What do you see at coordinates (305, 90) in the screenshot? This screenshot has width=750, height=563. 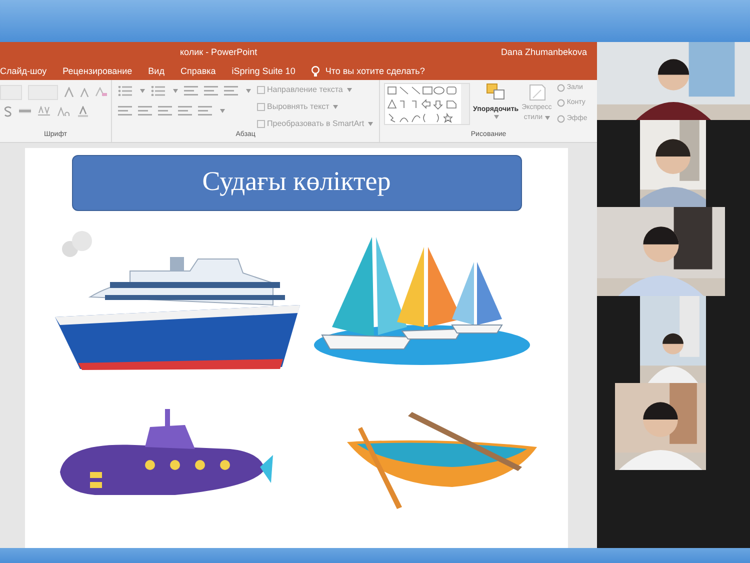 I see `ribbon-command: Направление текста` at bounding box center [305, 90].